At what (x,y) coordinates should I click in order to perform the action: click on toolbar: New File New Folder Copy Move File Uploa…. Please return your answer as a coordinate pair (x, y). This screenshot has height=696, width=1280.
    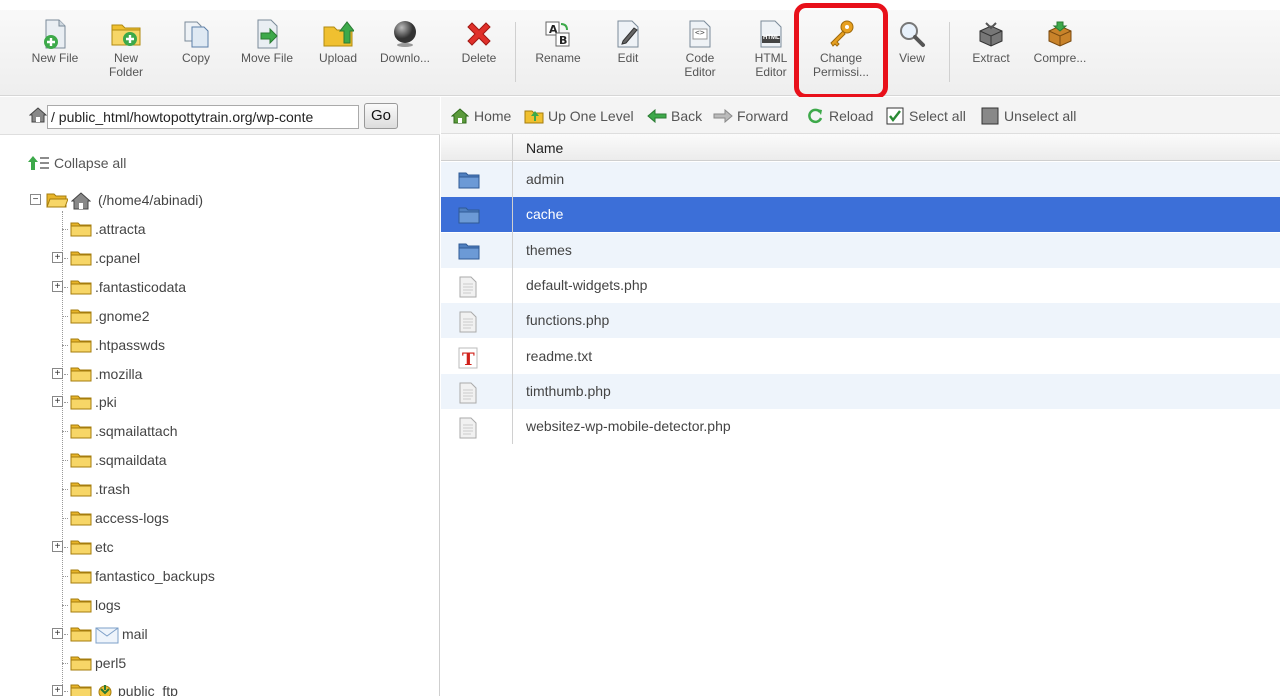
    Looking at the image, I should click on (640, 49).